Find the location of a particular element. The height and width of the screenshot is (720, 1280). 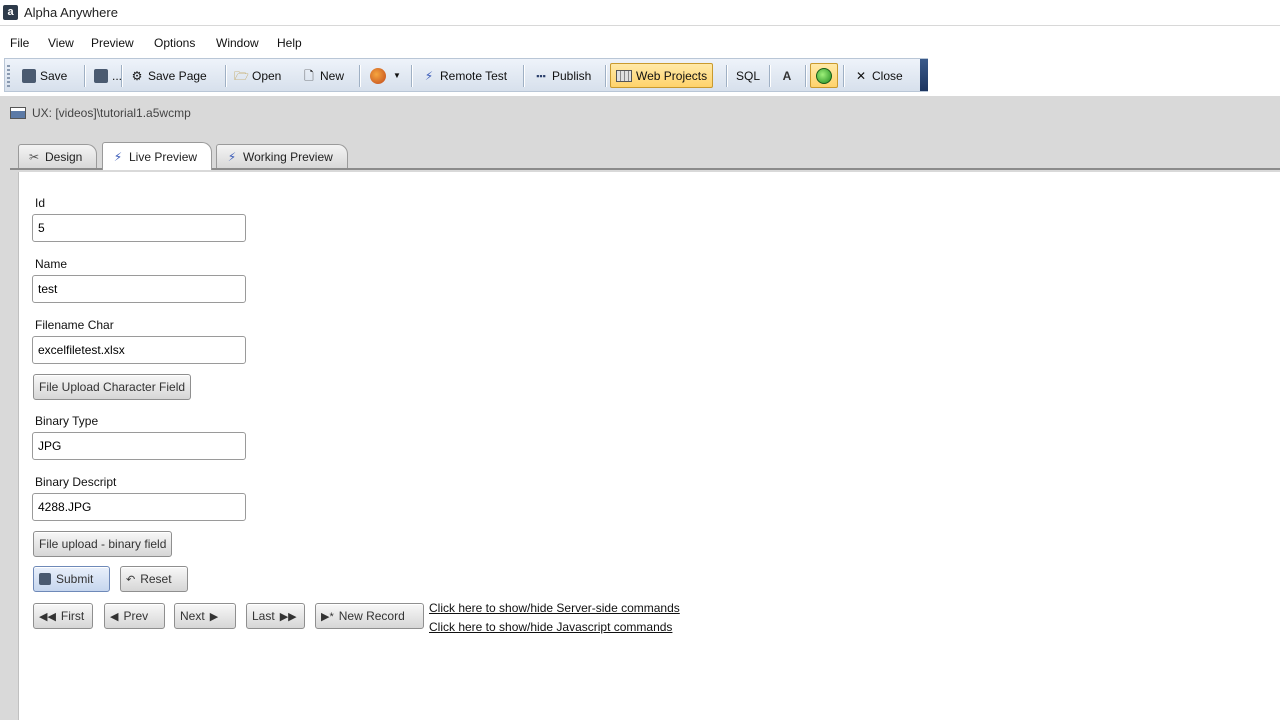

close-icon: ✕ is located at coordinates (861, 75).